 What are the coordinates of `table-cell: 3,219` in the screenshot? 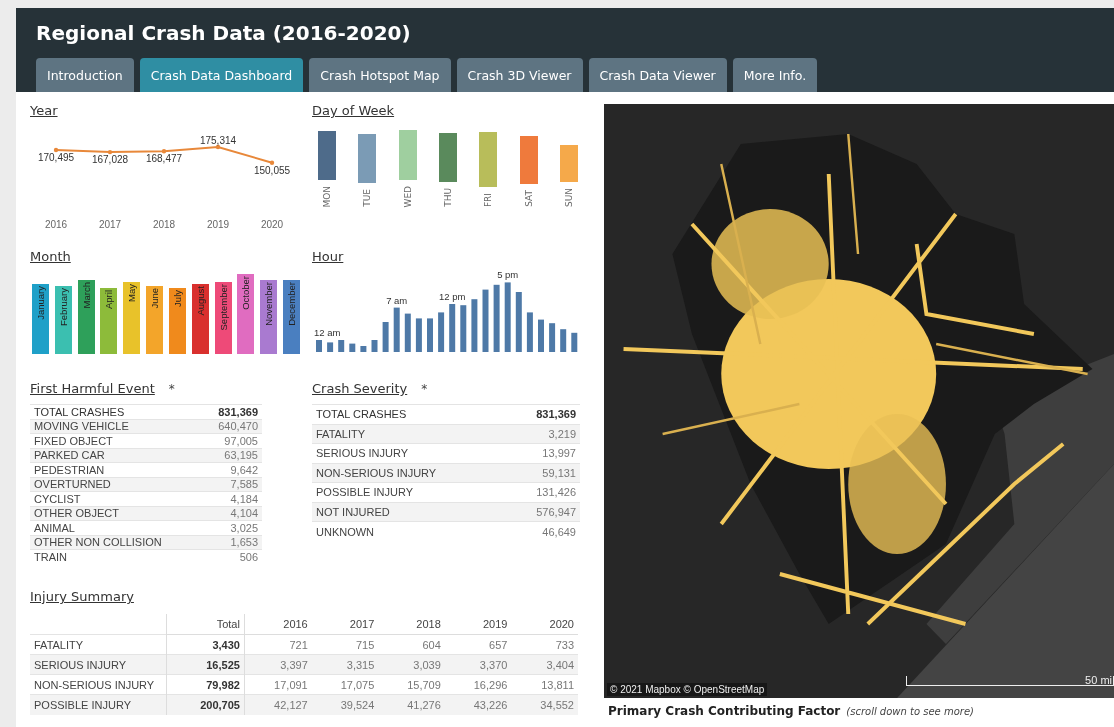 It's located at (543, 434).